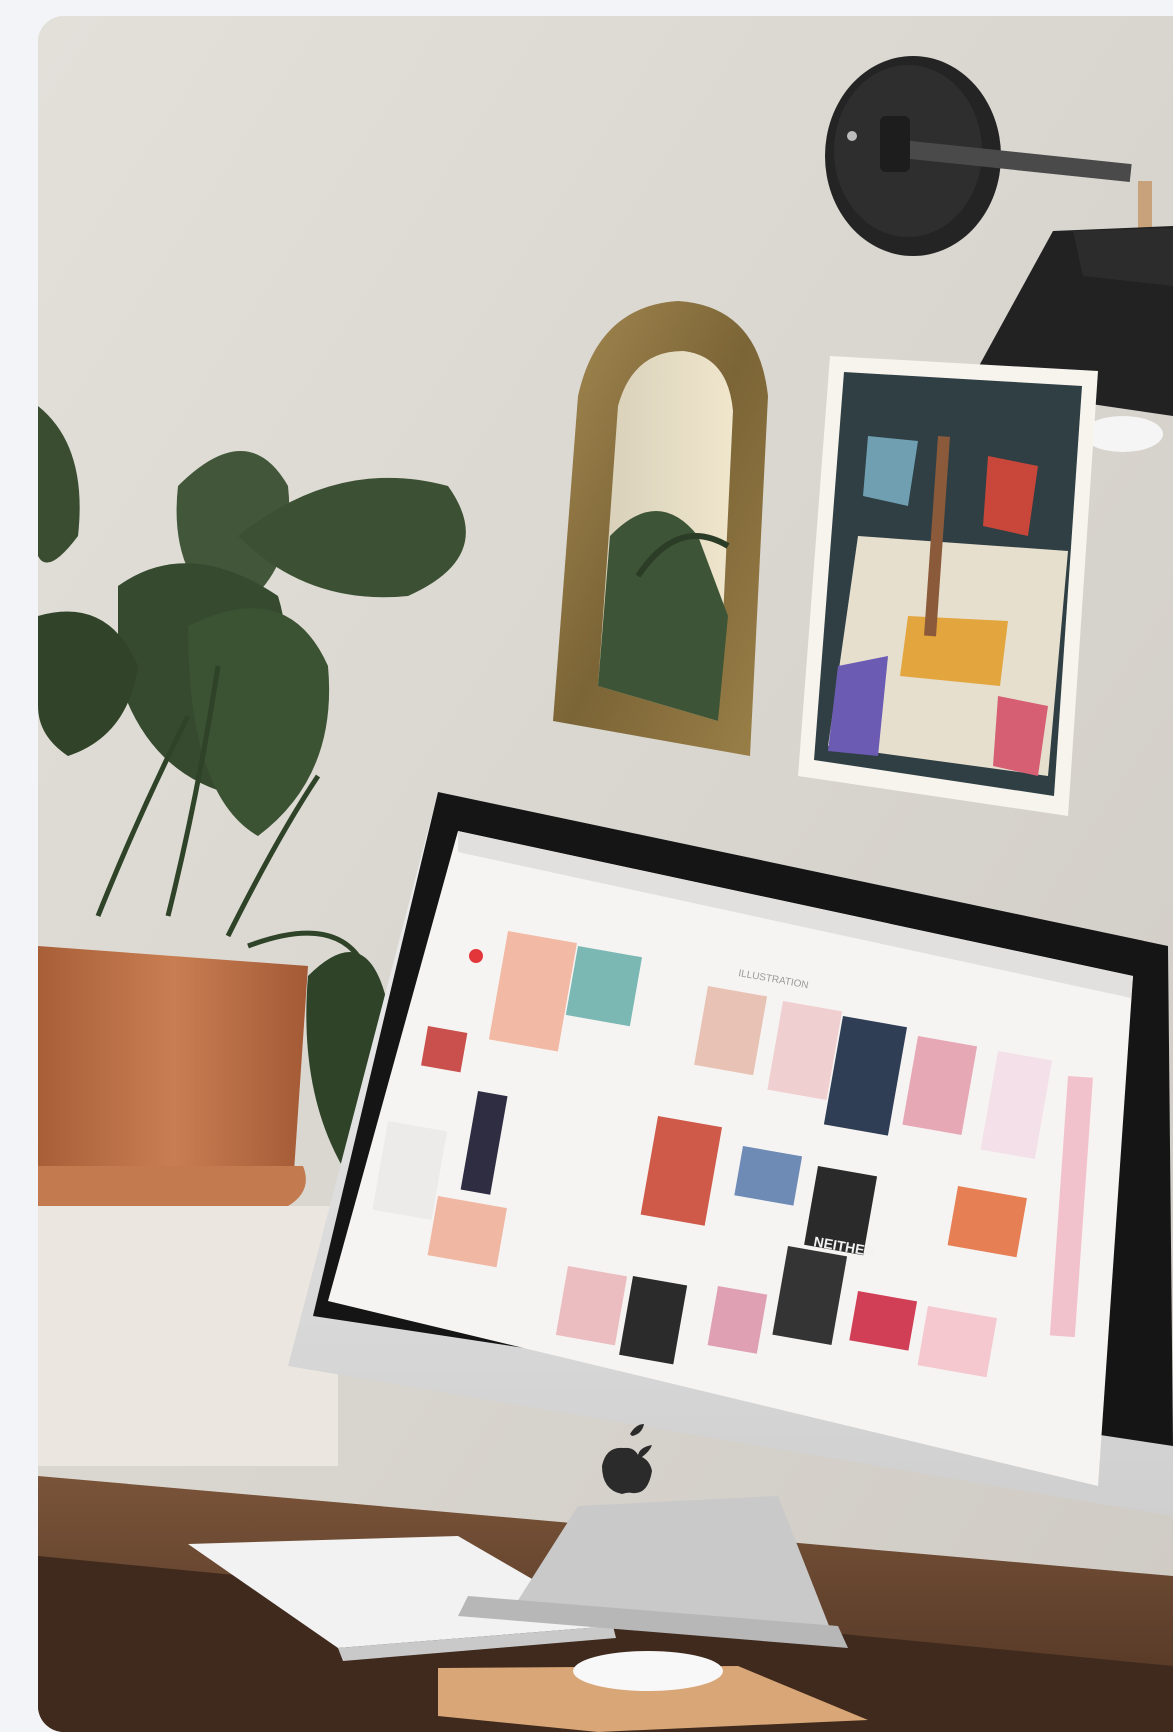 The image size is (1173, 1732). What do you see at coordinates (188, 1206) in the screenshot?
I see `plant-pot` at bounding box center [188, 1206].